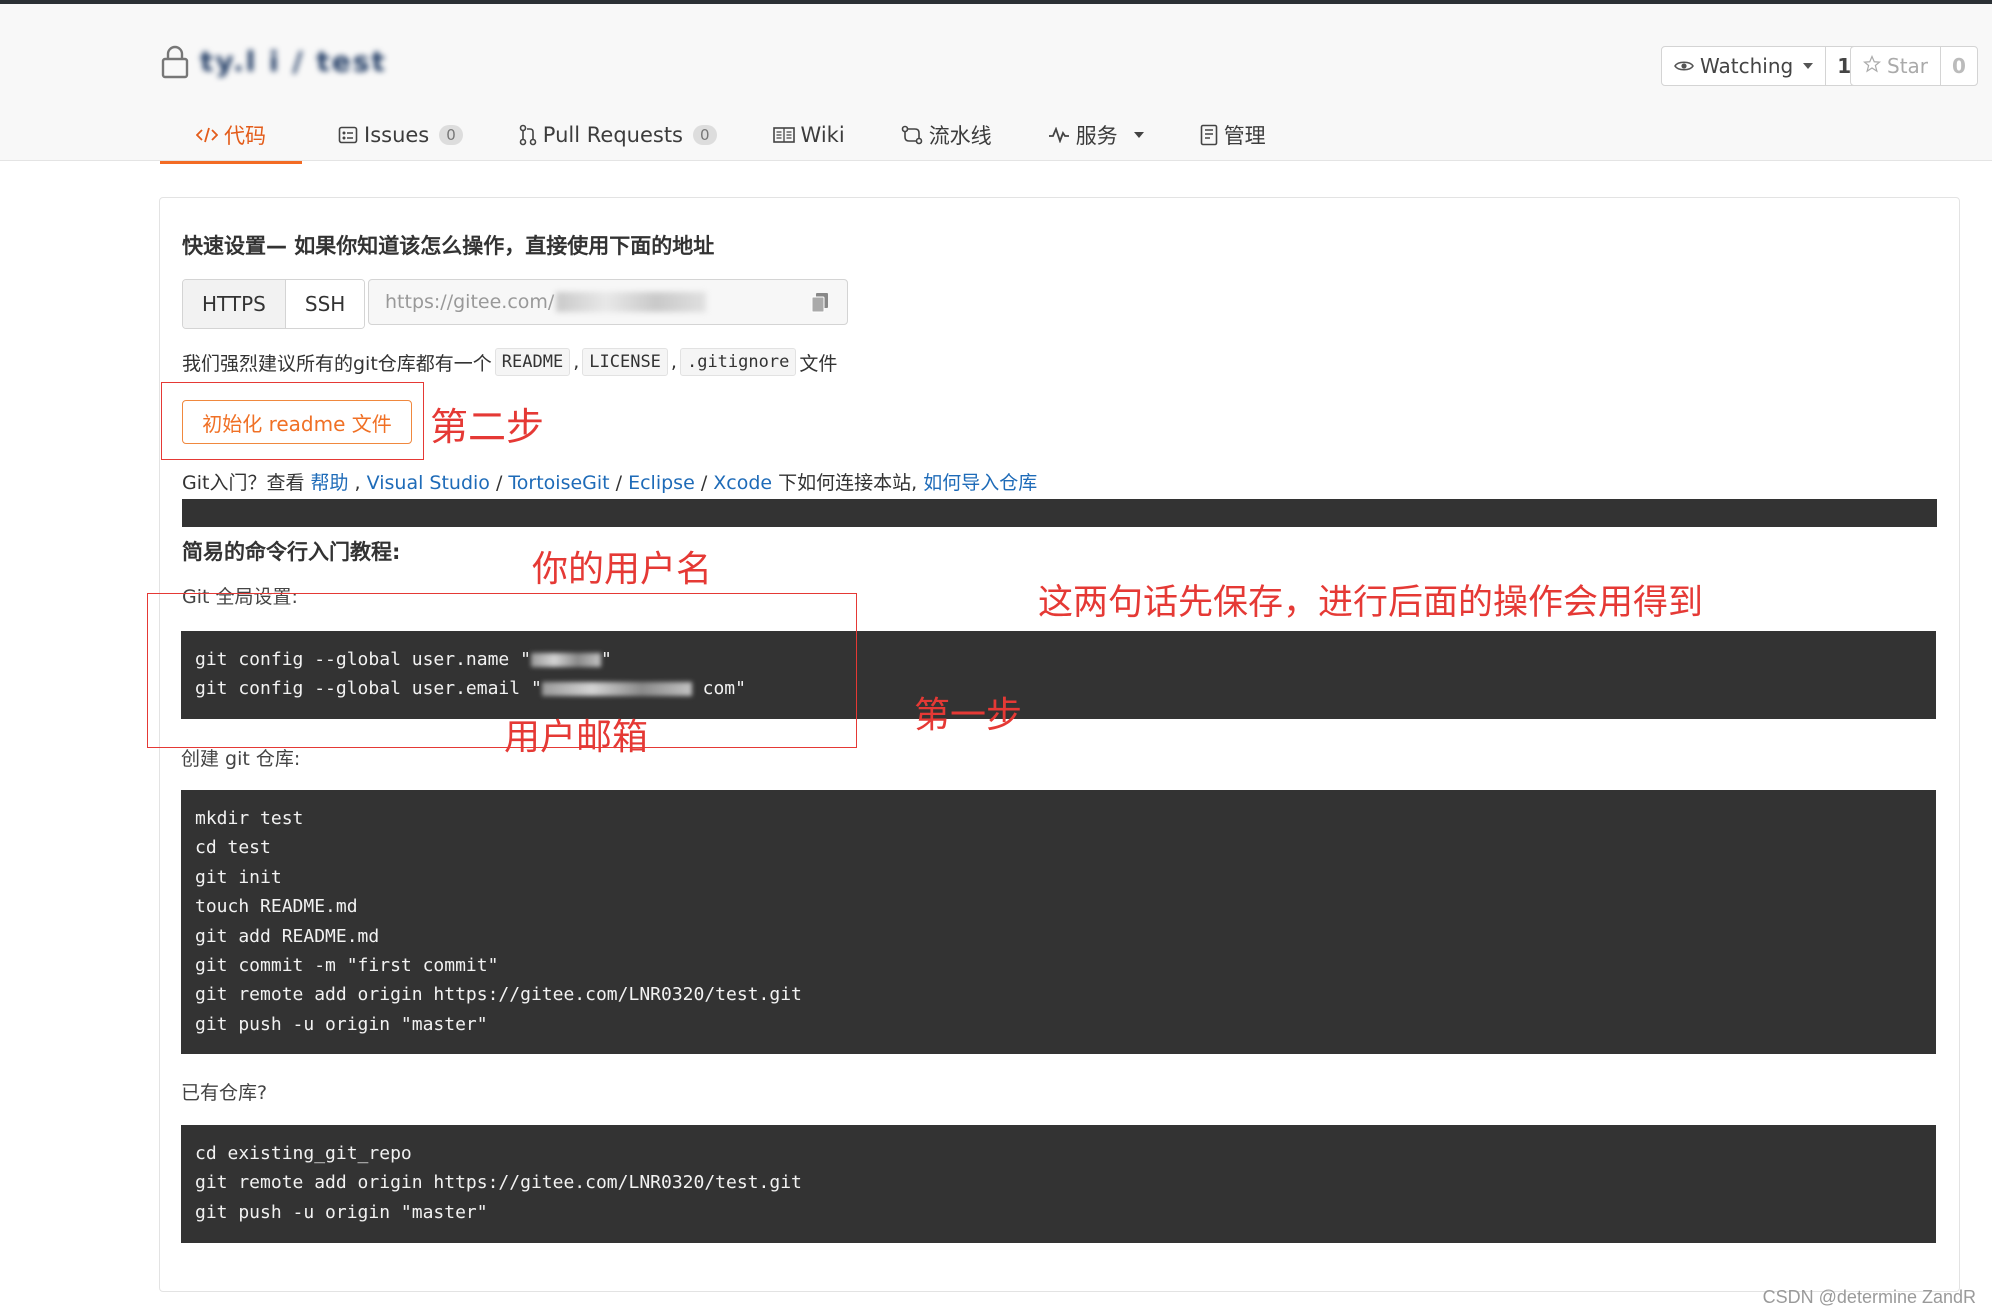 The width and height of the screenshot is (1992, 1314). I want to click on clone-url-redacted, so click(631, 302).